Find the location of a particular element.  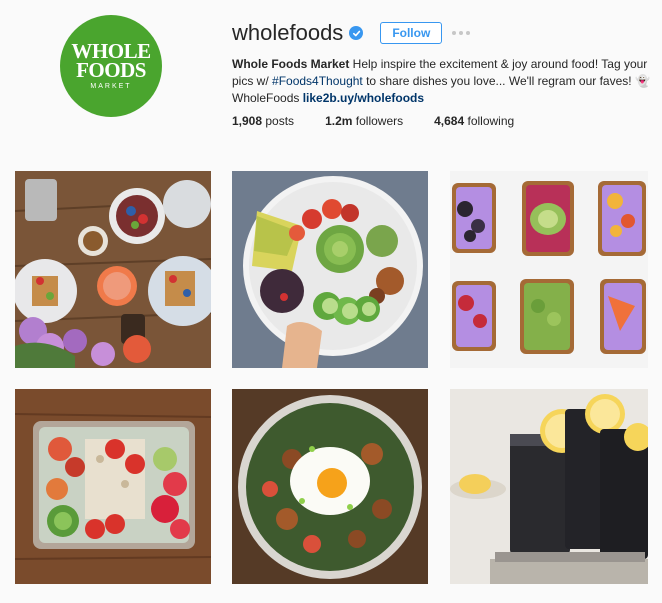

posts-stat: 1,908 posts is located at coordinates (263, 121).